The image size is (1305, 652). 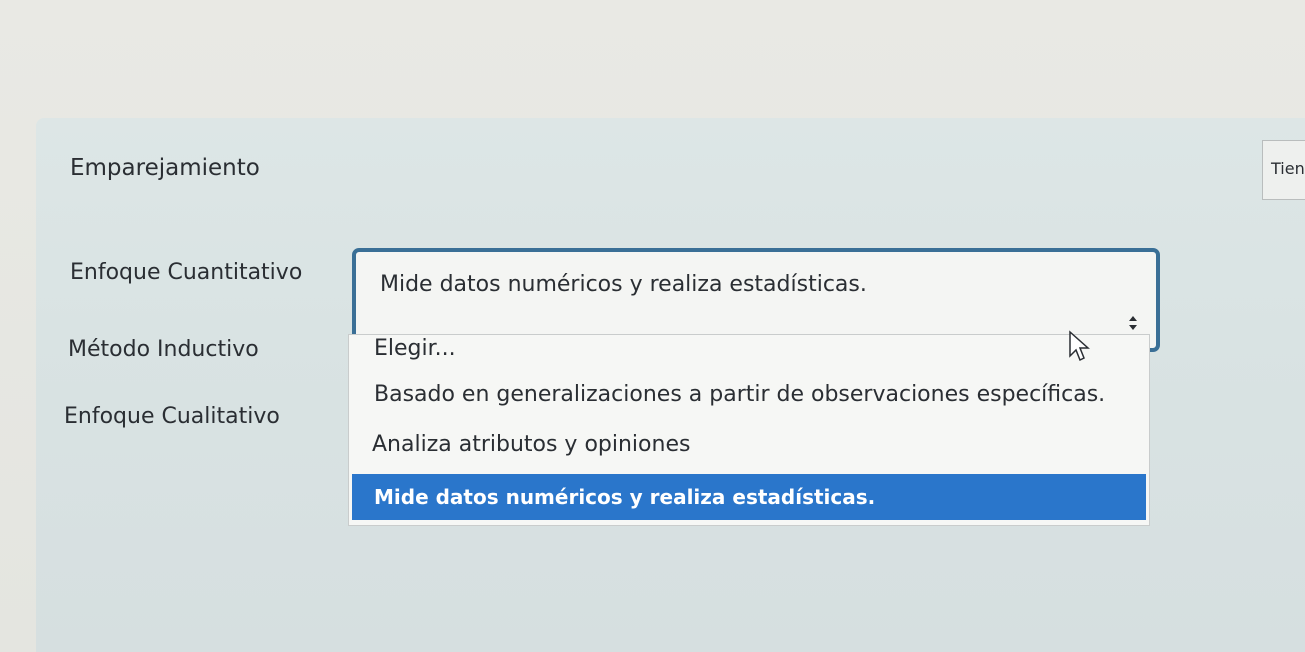 I want to click on side-info-box: Tien, so click(x=1283, y=170).